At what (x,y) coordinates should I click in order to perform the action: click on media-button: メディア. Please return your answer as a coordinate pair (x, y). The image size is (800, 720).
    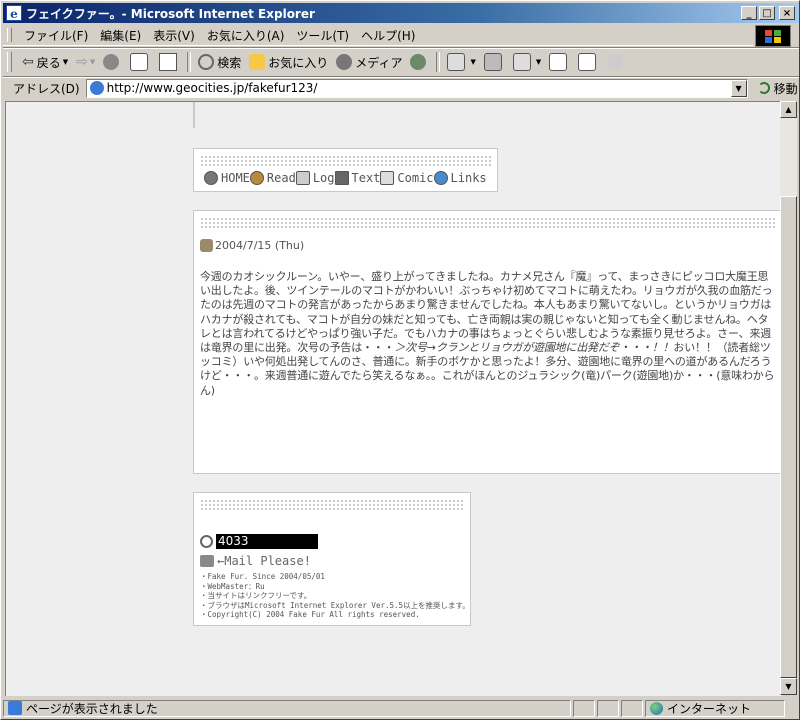
    Looking at the image, I should click on (369, 62).